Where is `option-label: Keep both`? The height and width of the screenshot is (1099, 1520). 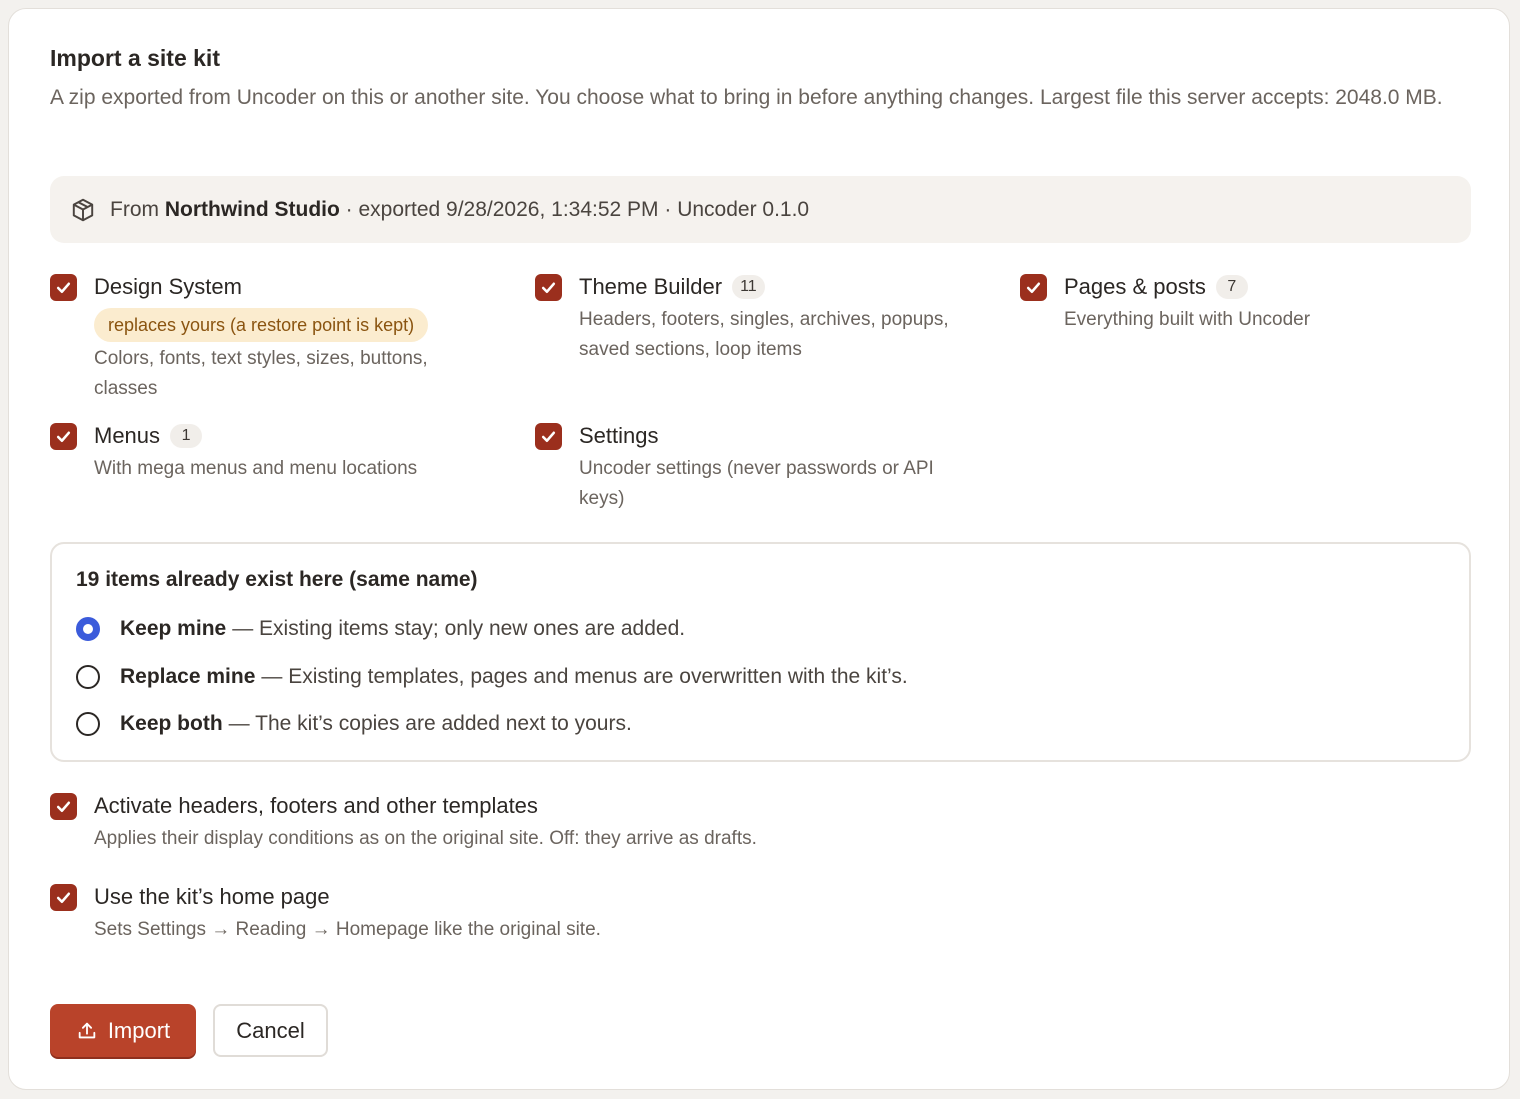 option-label: Keep both is located at coordinates (171, 723).